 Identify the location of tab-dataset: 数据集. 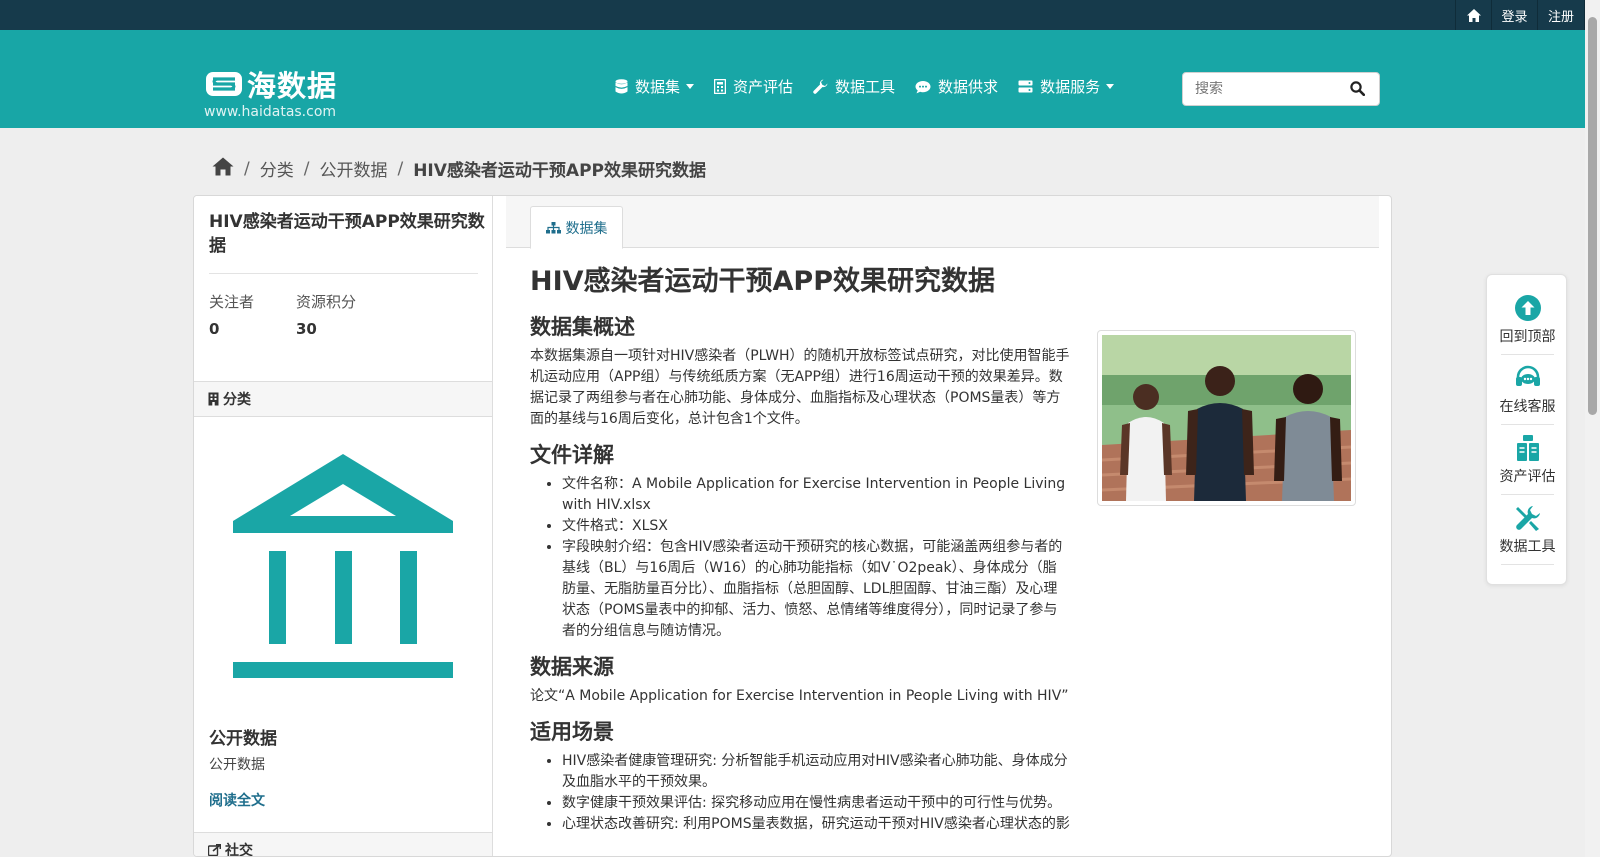
(576, 227).